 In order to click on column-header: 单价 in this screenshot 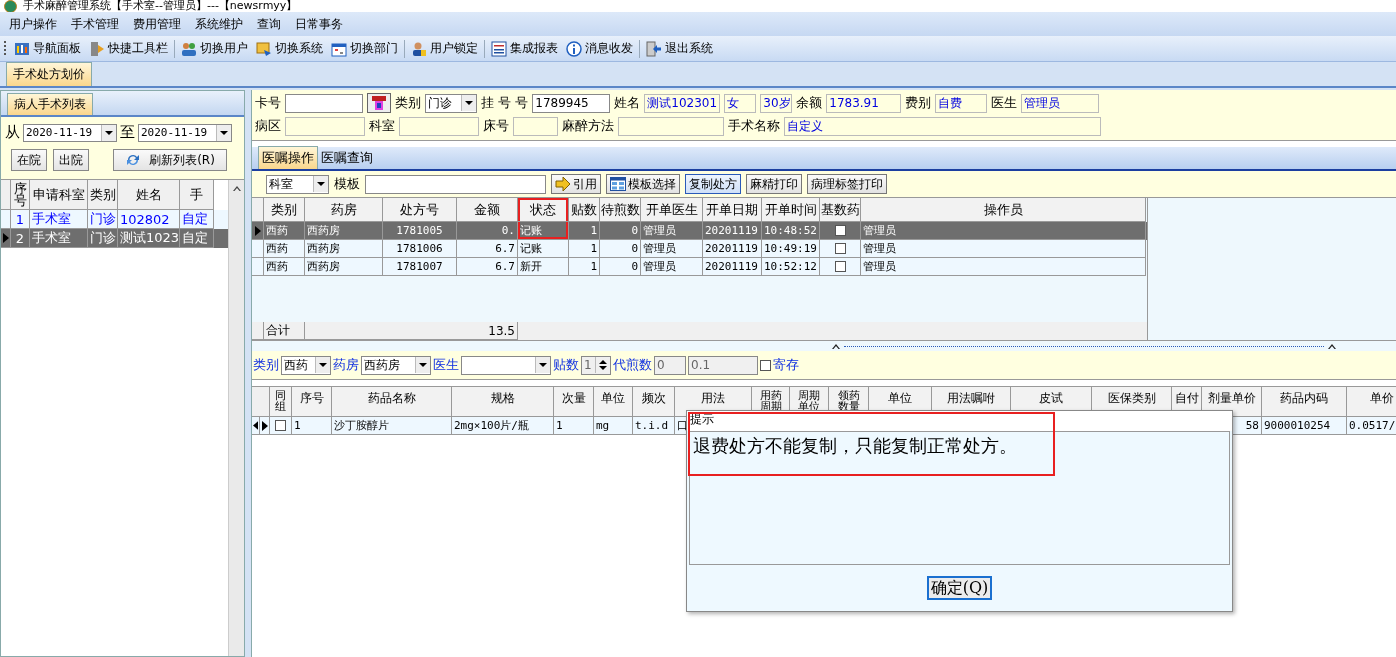, I will do `click(1371, 402)`.